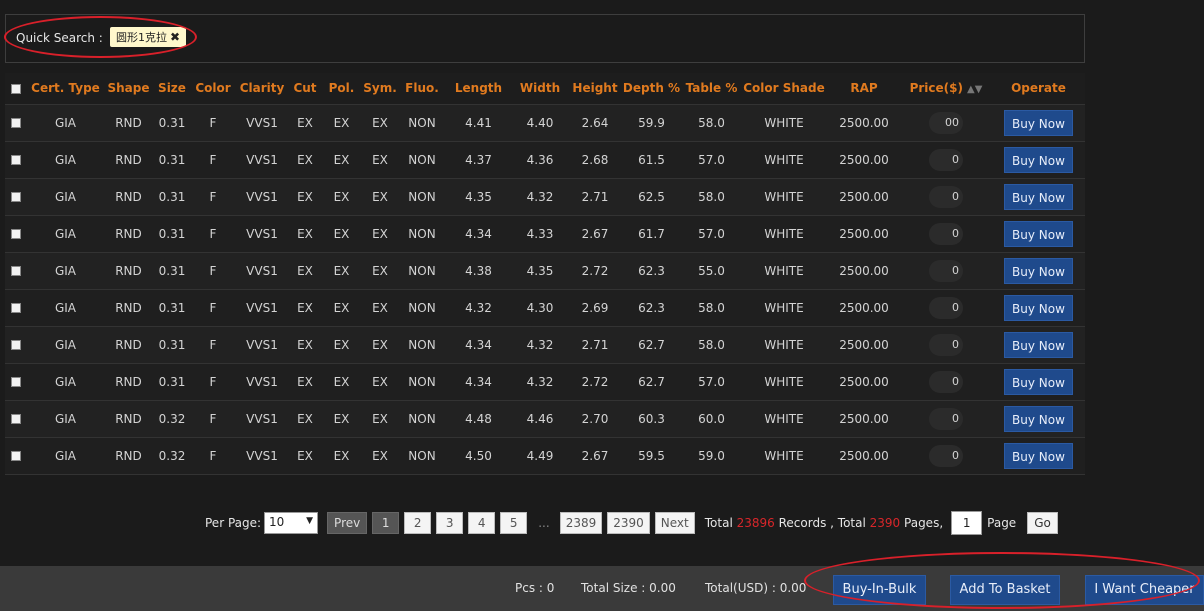 The height and width of the screenshot is (611, 1204). What do you see at coordinates (514, 523) in the screenshot?
I see `page-button-5: 5` at bounding box center [514, 523].